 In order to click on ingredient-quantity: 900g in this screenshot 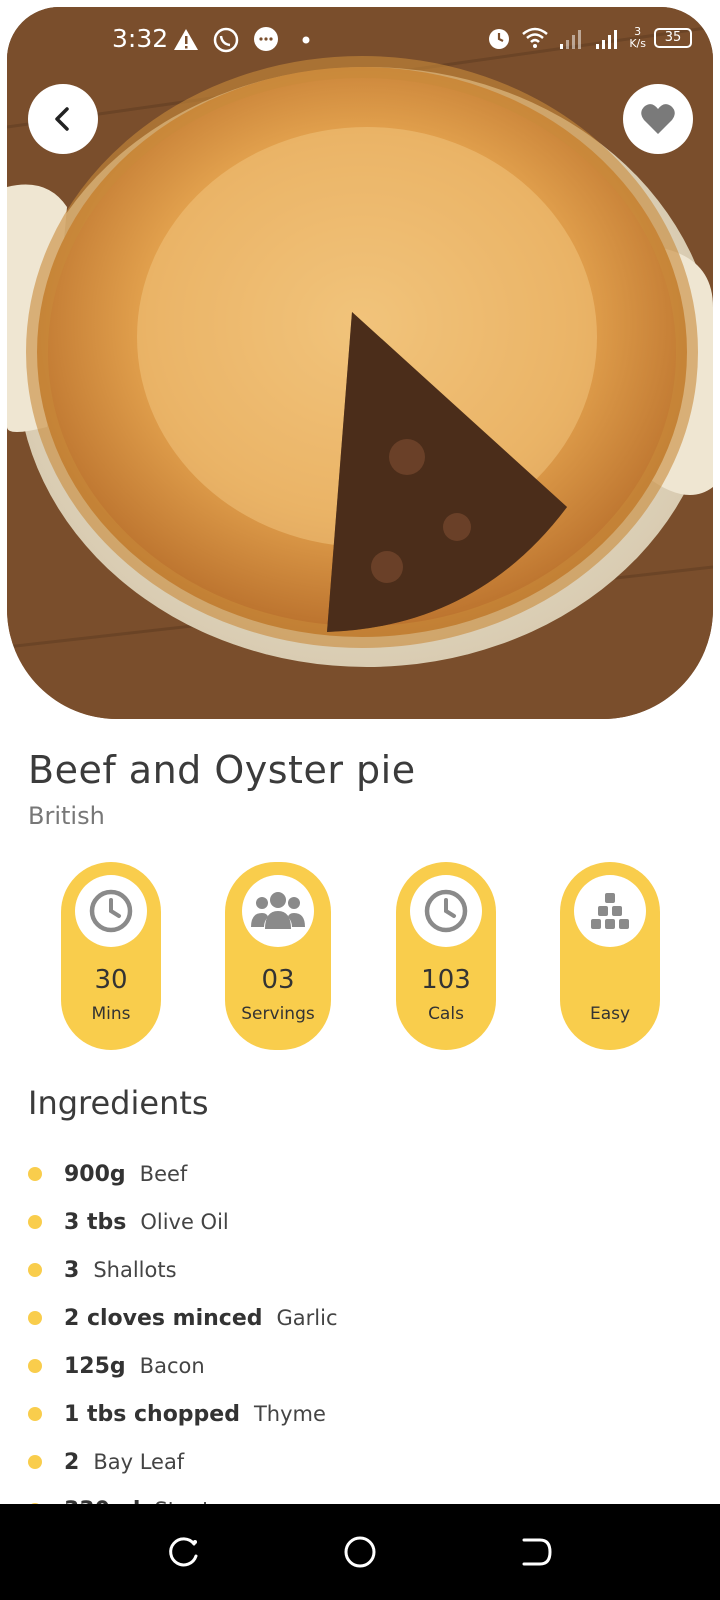, I will do `click(95, 1174)`.